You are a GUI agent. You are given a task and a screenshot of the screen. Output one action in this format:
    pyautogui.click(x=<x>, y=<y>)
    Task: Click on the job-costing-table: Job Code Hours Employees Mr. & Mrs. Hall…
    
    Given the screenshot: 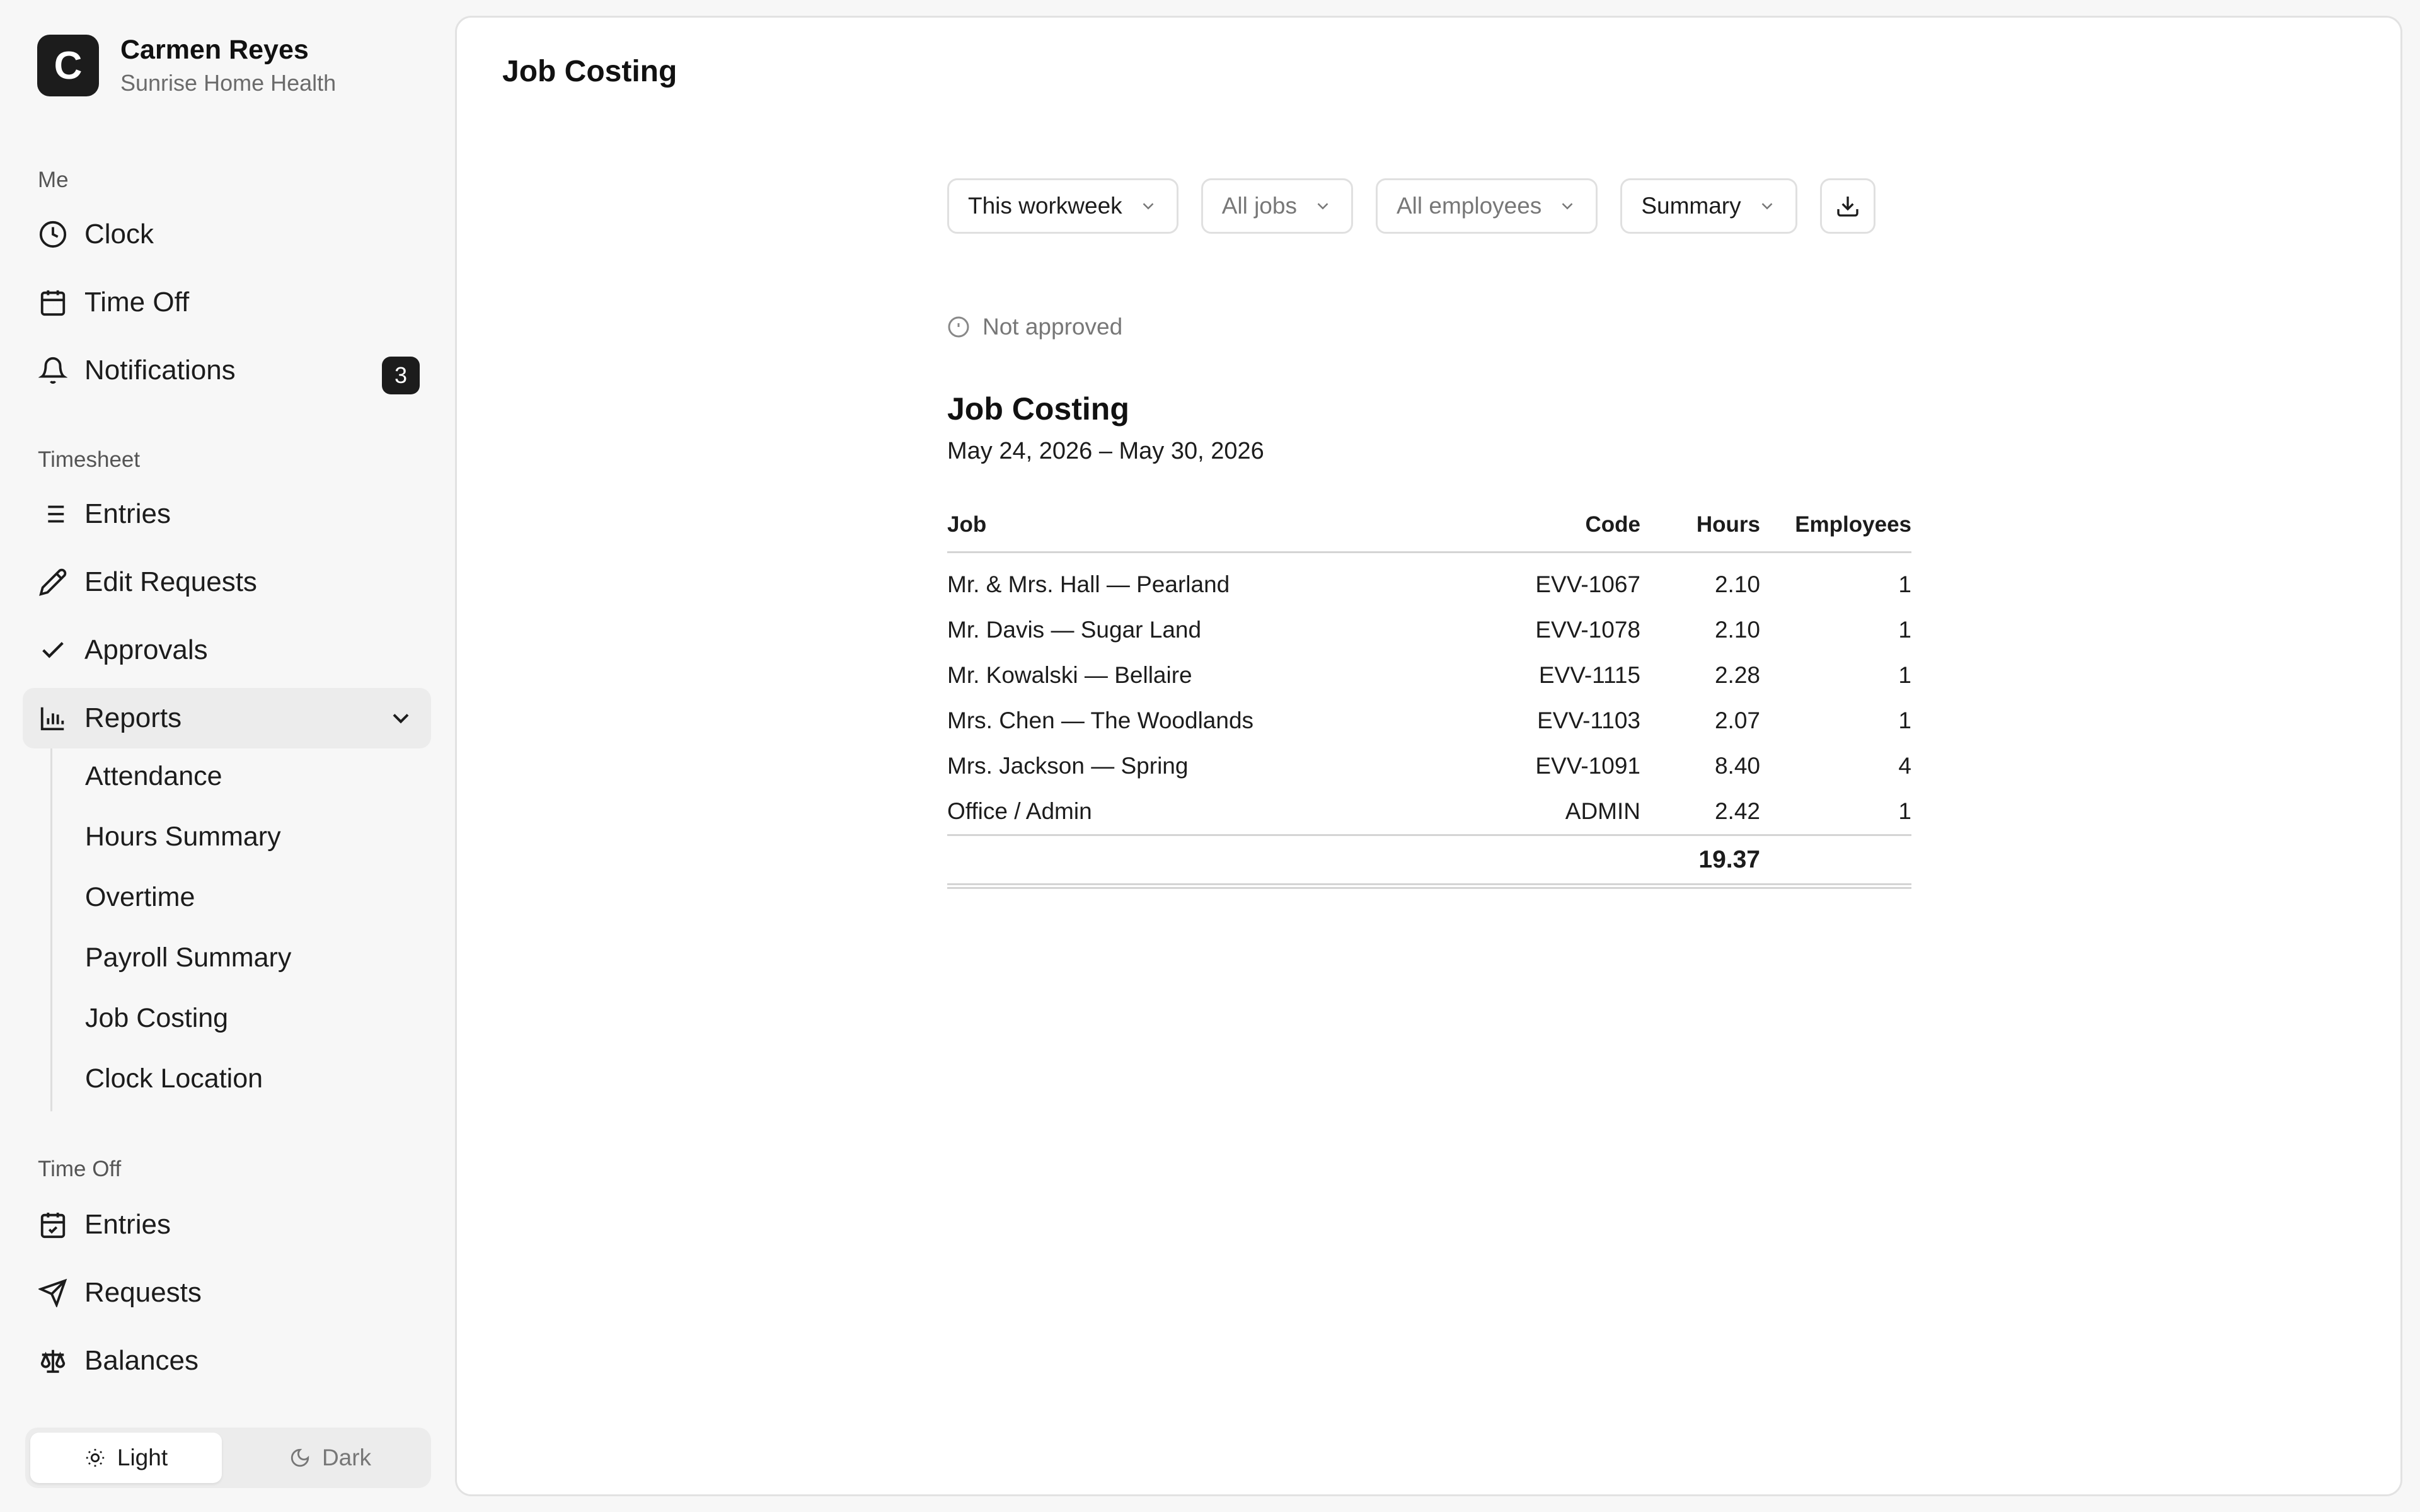 What is the action you would take?
    pyautogui.click(x=1429, y=700)
    